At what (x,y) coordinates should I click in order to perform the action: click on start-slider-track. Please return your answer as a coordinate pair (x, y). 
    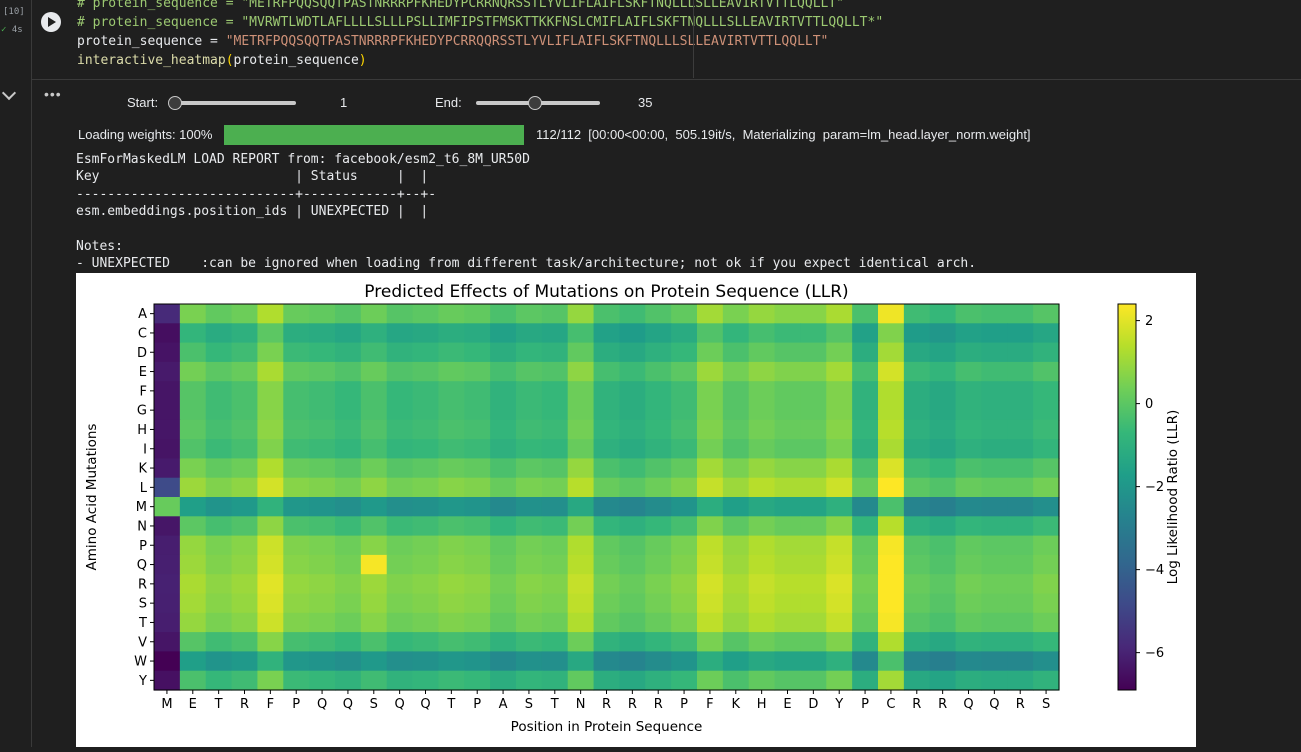
    Looking at the image, I should click on (235, 103).